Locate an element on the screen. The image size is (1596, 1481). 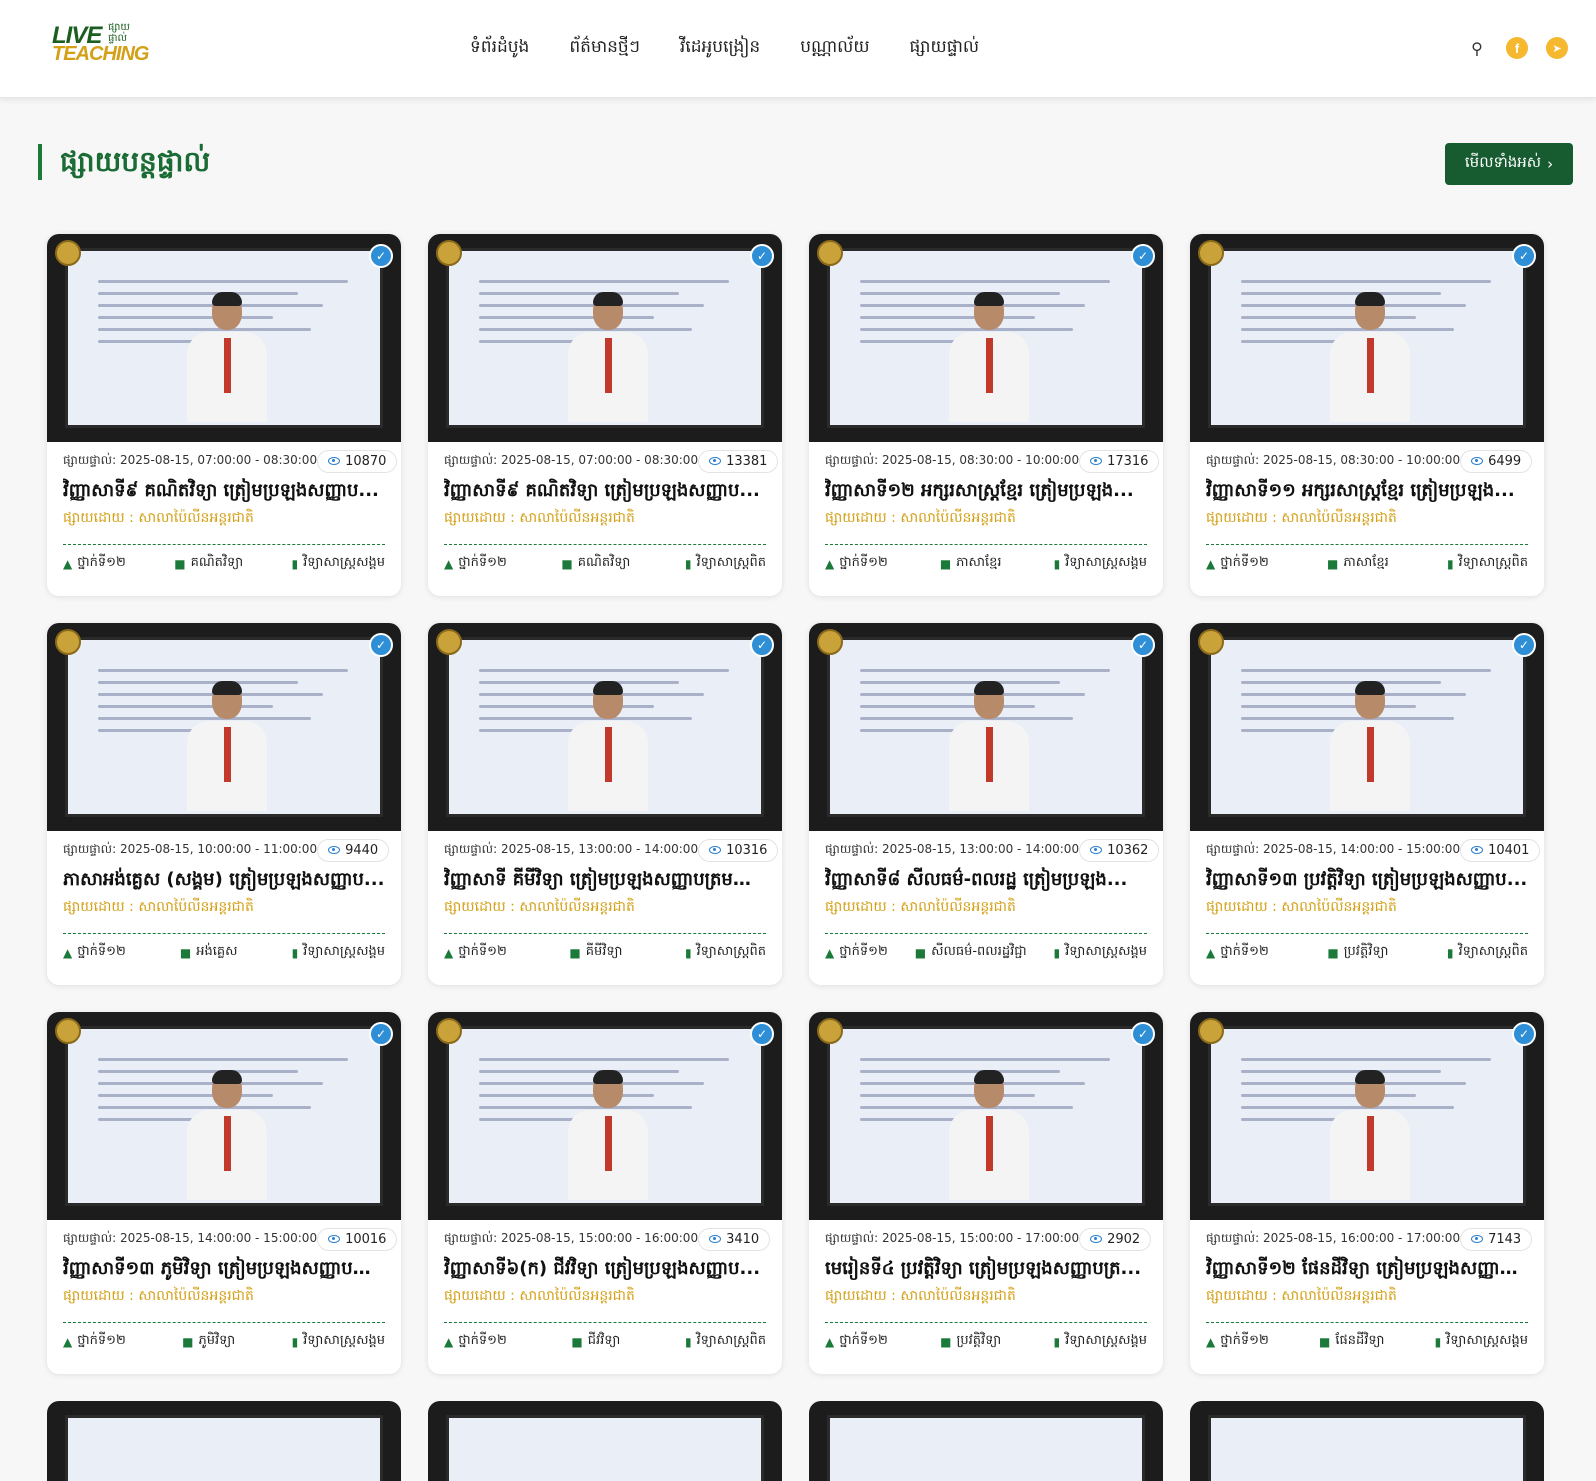
view-count-value: 10401 is located at coordinates (1509, 850).